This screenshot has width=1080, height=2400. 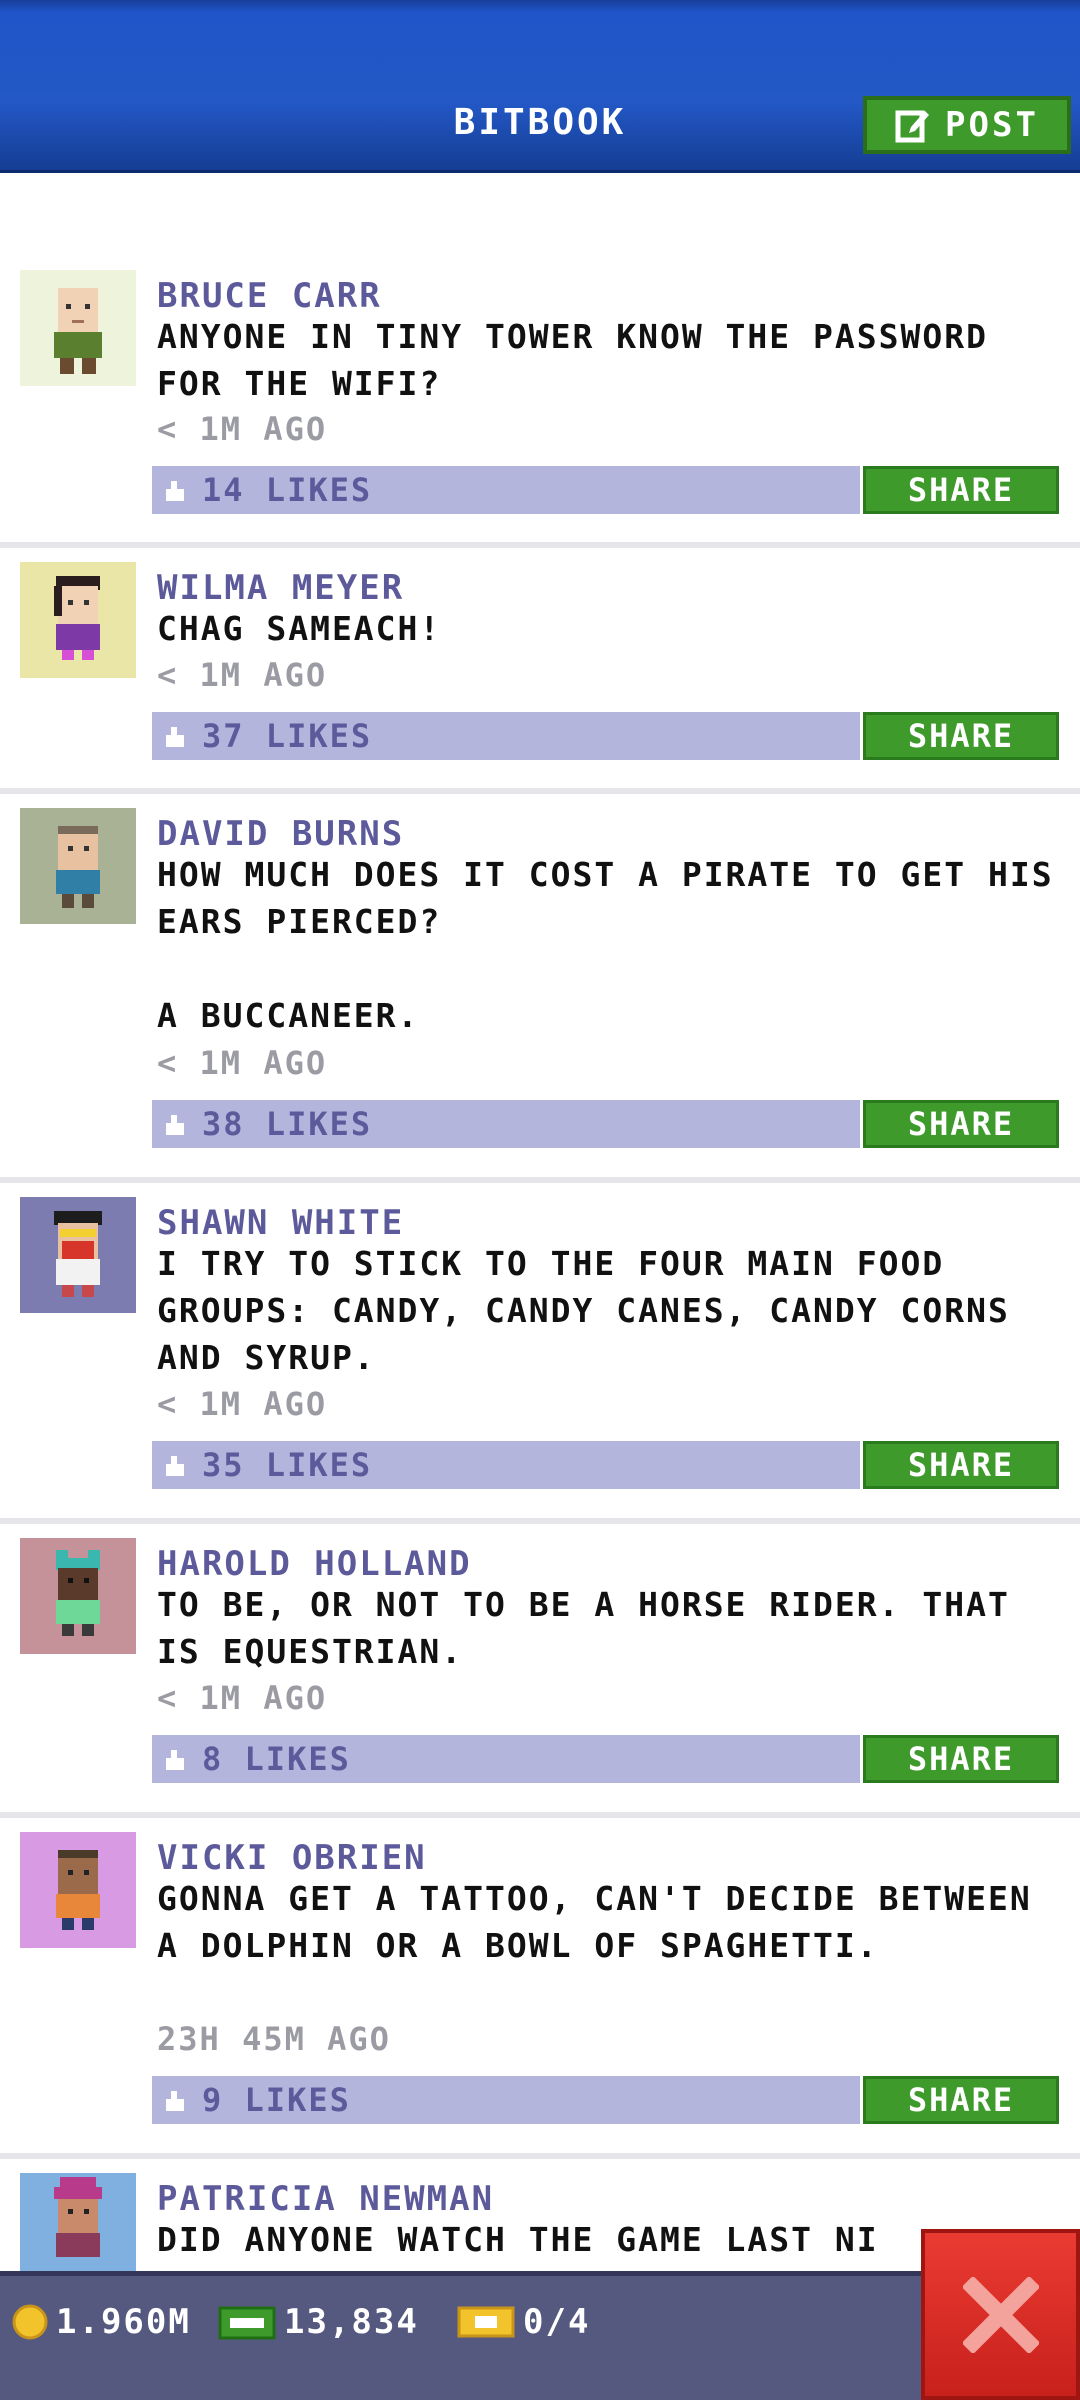 What do you see at coordinates (287, 1124) in the screenshot?
I see `like-count: 38 LIKES` at bounding box center [287, 1124].